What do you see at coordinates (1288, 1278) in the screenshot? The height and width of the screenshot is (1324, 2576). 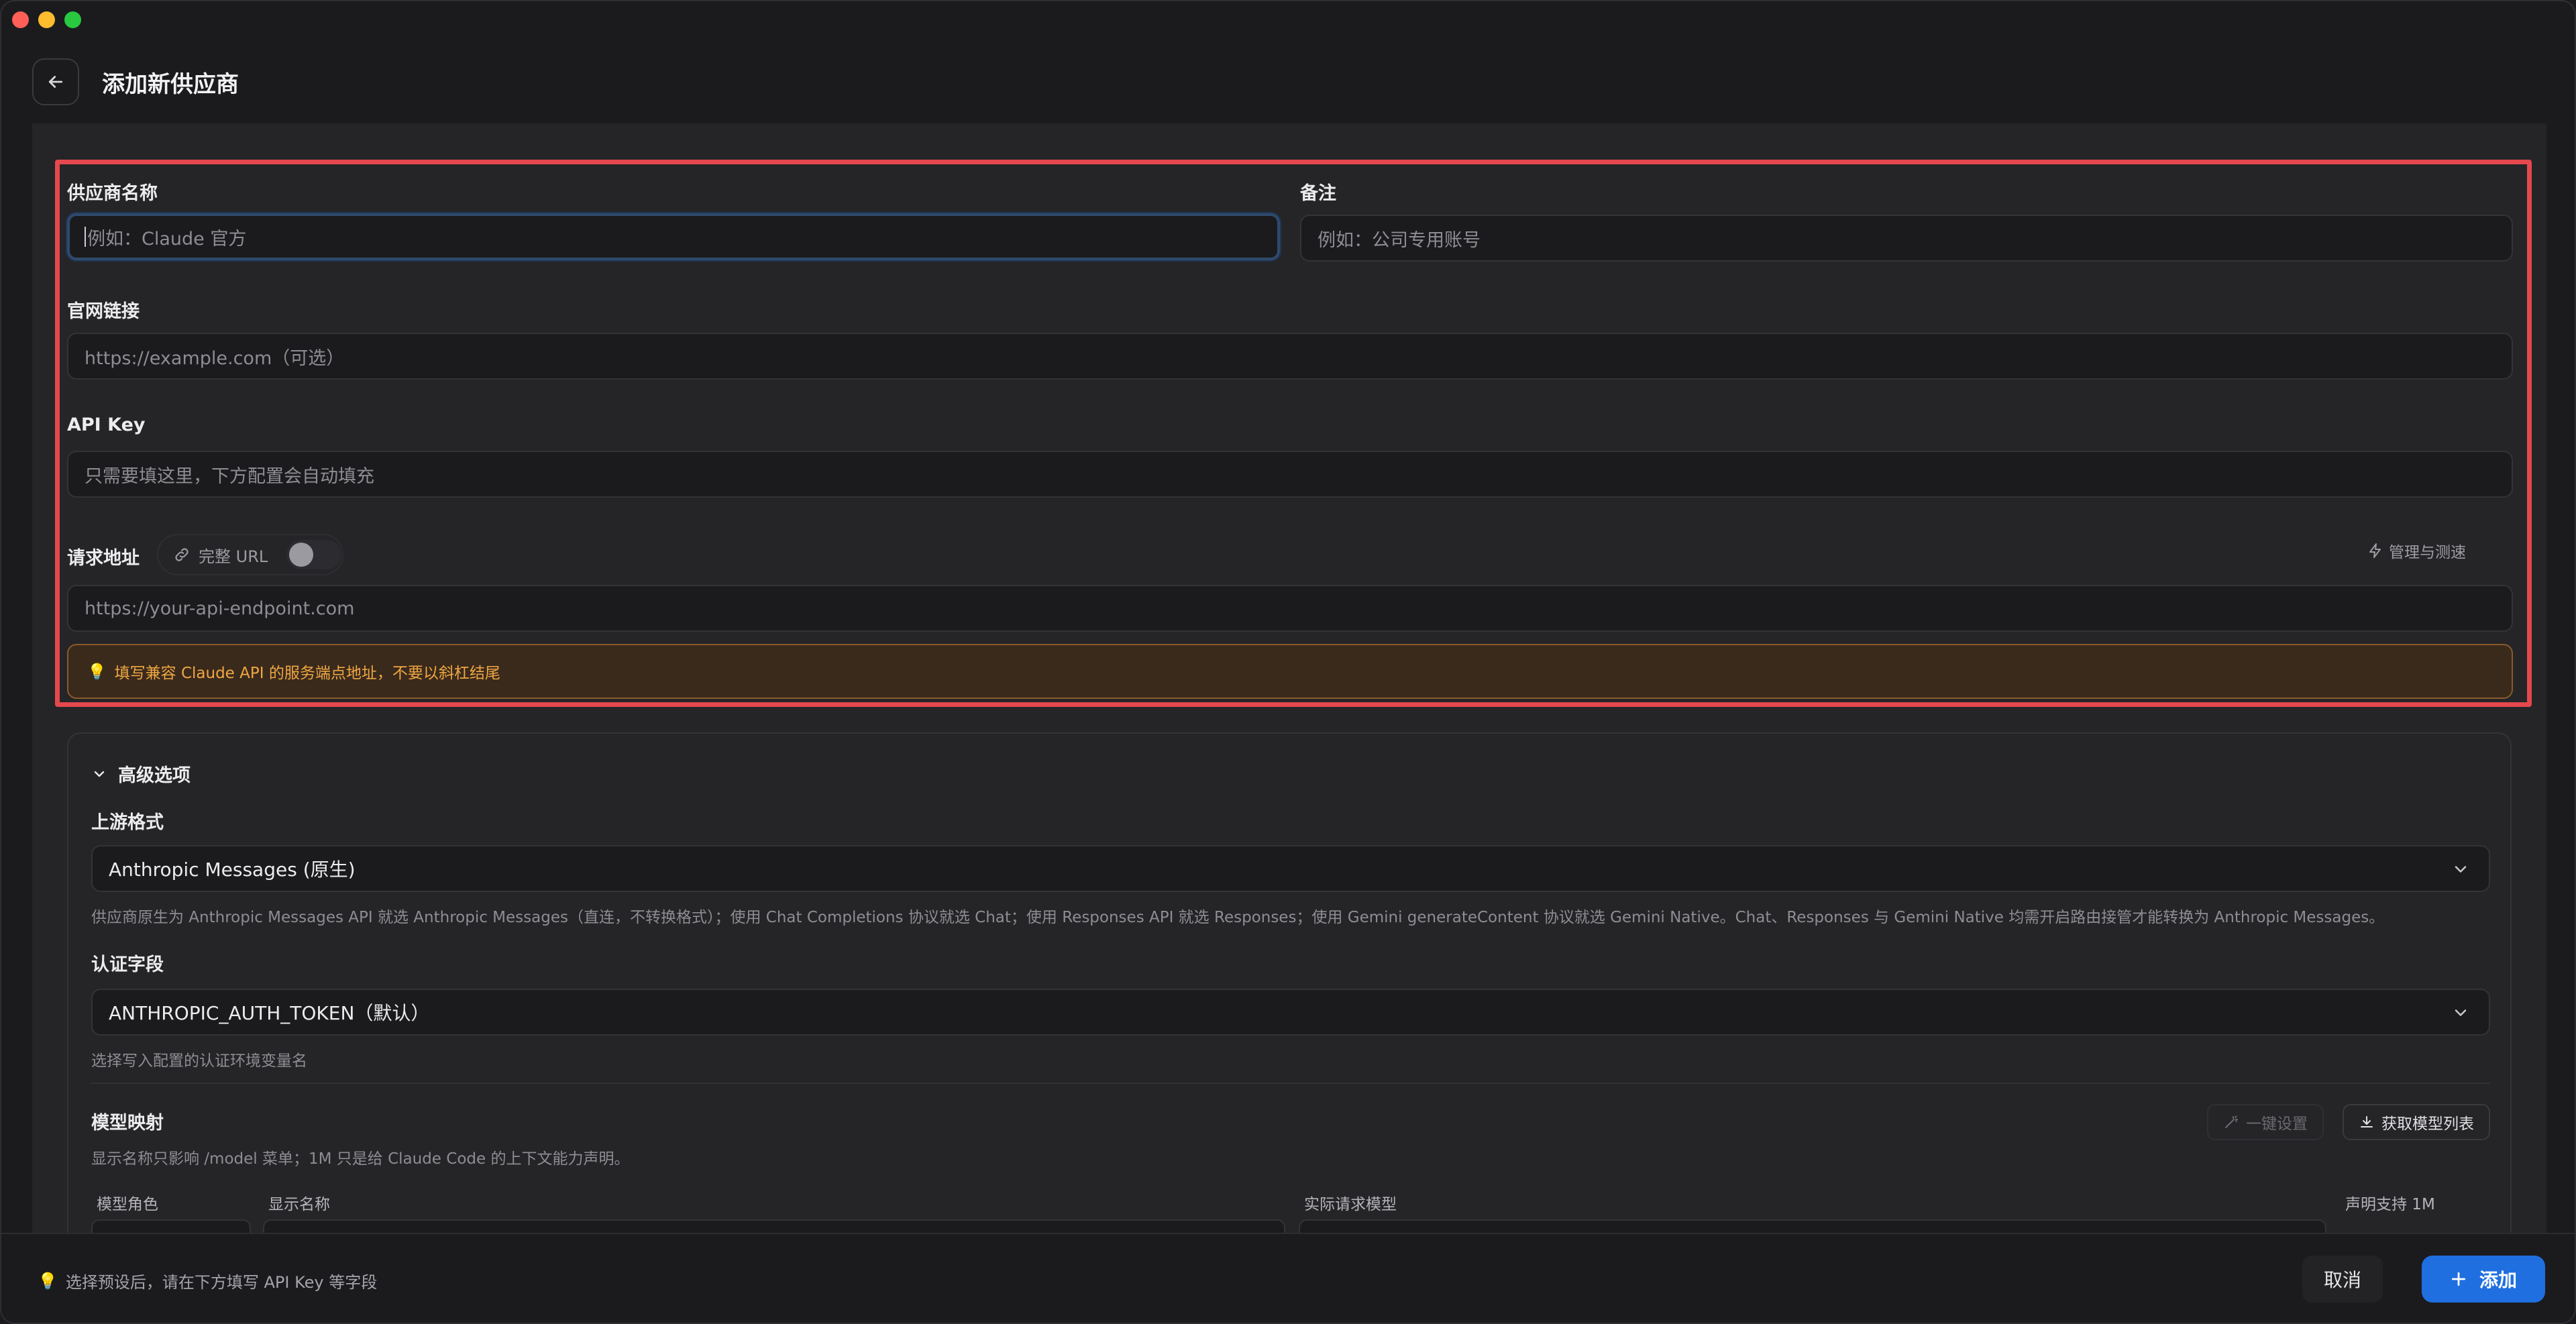 I see `footer-bar: 💡 选择预设后，请在下方填写 API Key 等字段 取消 添加` at bounding box center [1288, 1278].